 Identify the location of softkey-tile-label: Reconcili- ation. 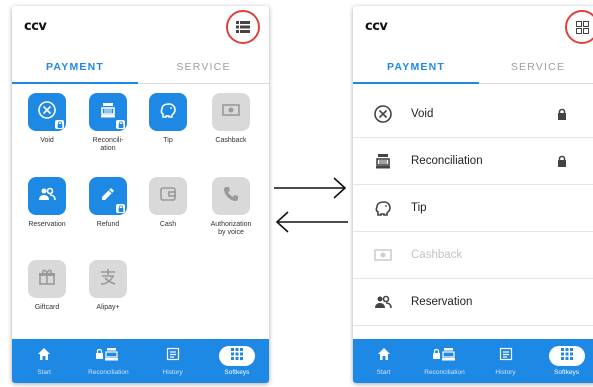
(108, 144).